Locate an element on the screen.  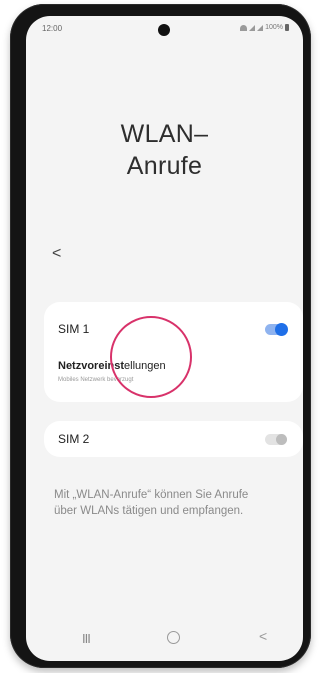
wifi-icon is located at coordinates (244, 27).